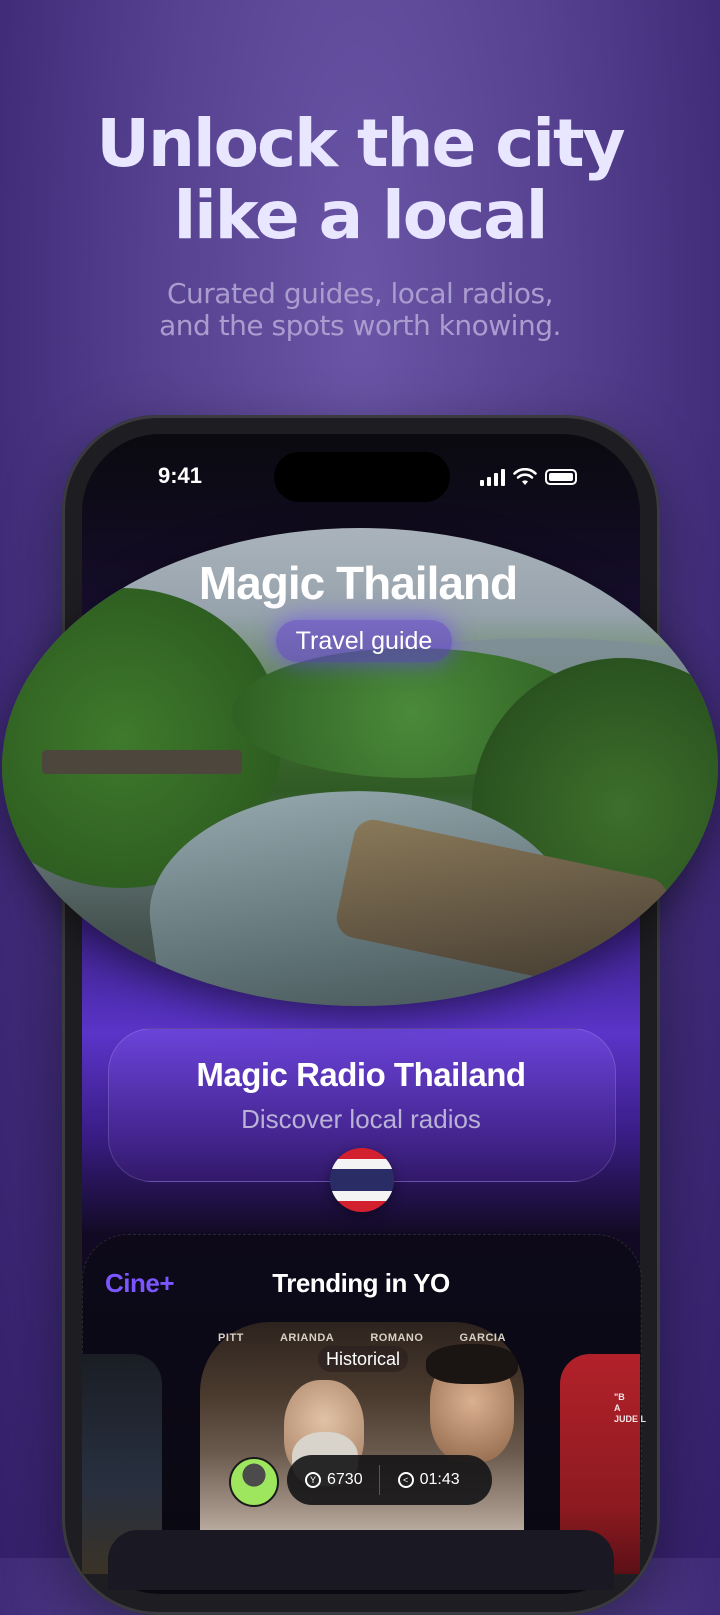  I want to click on radio-title: Magic Radio Thailand, so click(361, 1074).